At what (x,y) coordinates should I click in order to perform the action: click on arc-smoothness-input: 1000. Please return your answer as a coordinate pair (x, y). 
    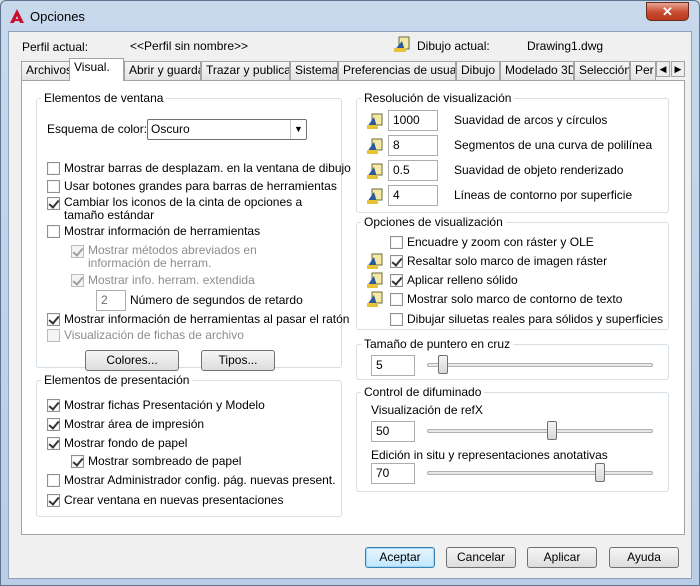
    Looking at the image, I should click on (413, 120).